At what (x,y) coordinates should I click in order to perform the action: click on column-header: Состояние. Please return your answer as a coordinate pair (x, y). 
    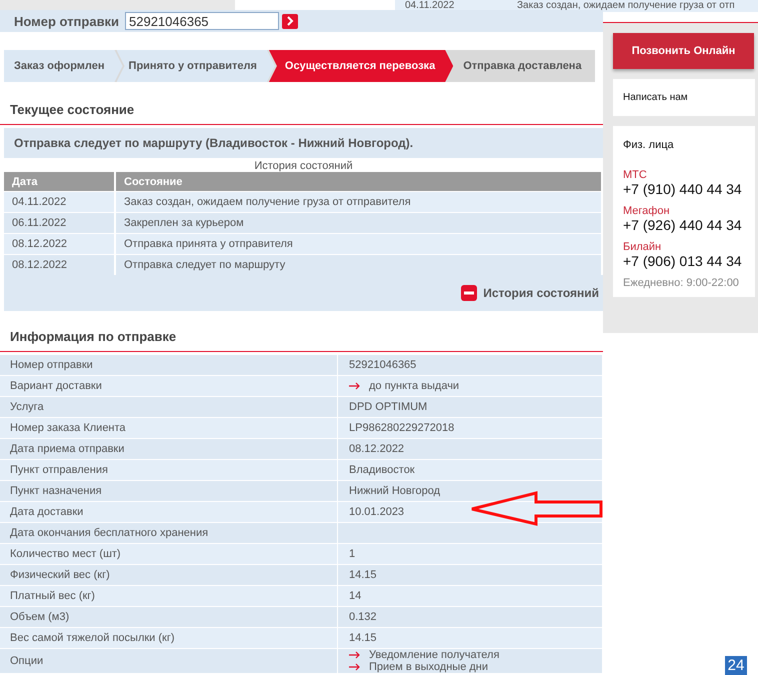
    Looking at the image, I should click on (358, 182).